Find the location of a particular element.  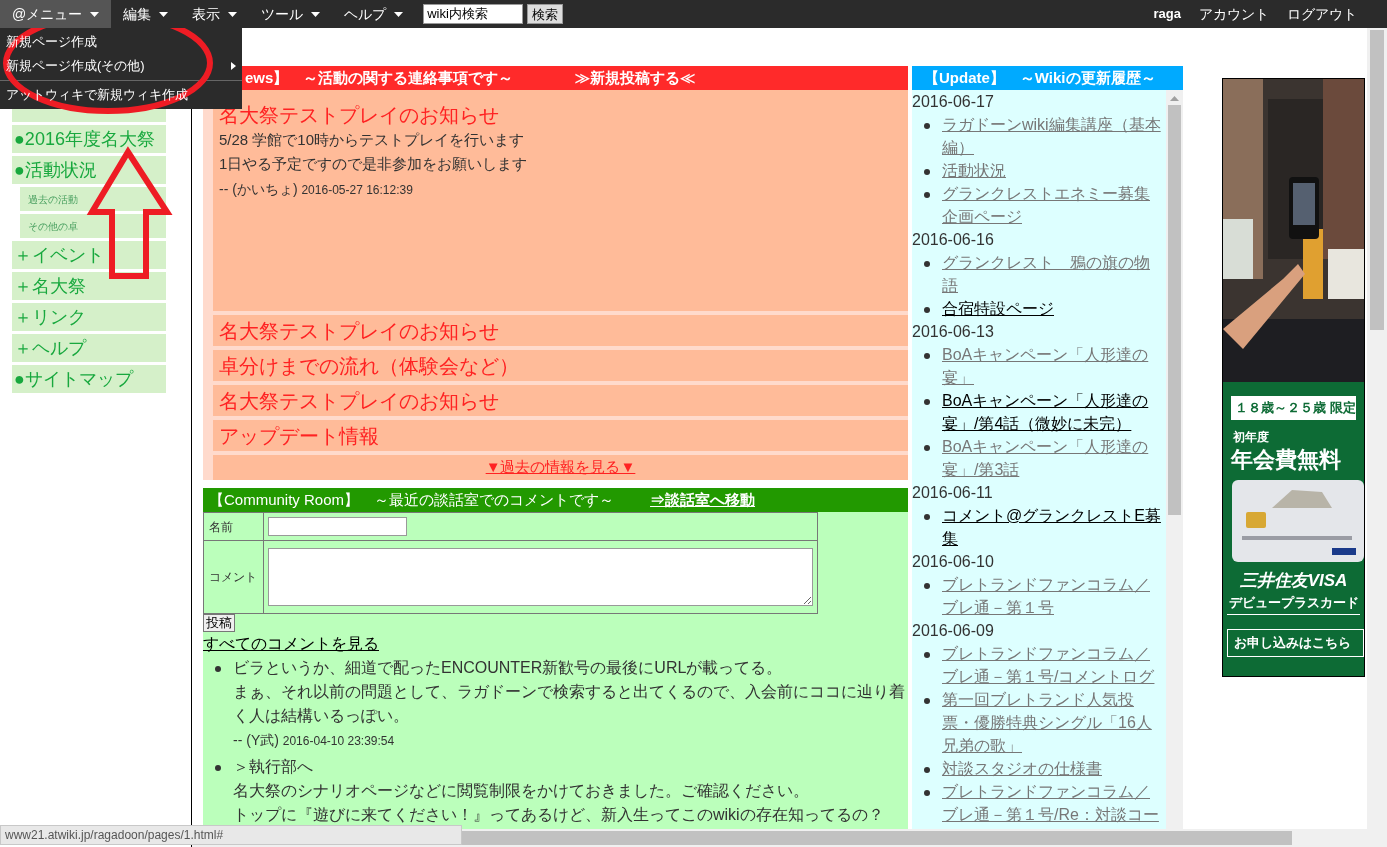

update-link: ブレトランドファンコラム／ブレ通－第１号/Re：対談コー is located at coordinates (1053, 803).